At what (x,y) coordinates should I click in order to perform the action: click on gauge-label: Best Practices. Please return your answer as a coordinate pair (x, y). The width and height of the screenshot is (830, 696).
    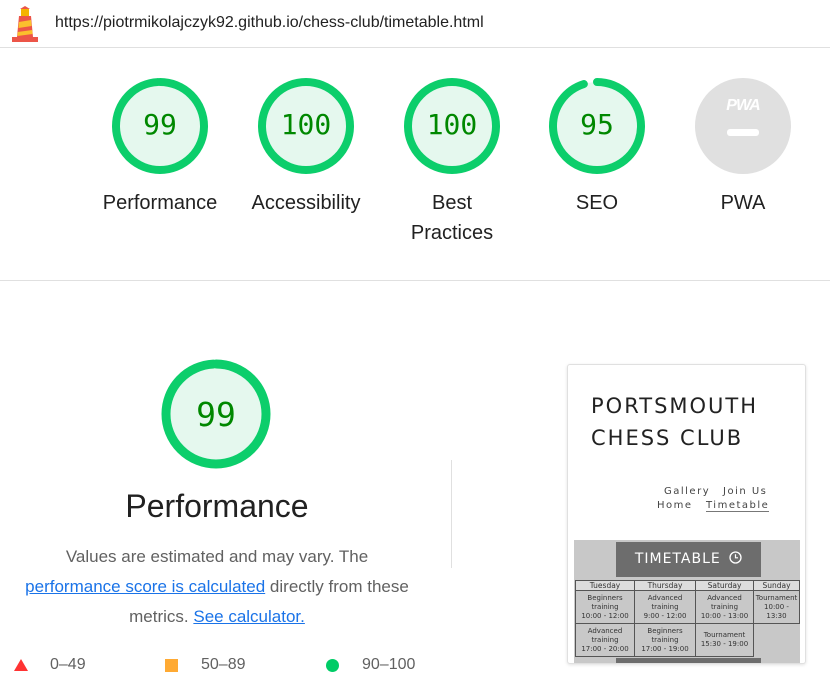
    Looking at the image, I should click on (452, 218).